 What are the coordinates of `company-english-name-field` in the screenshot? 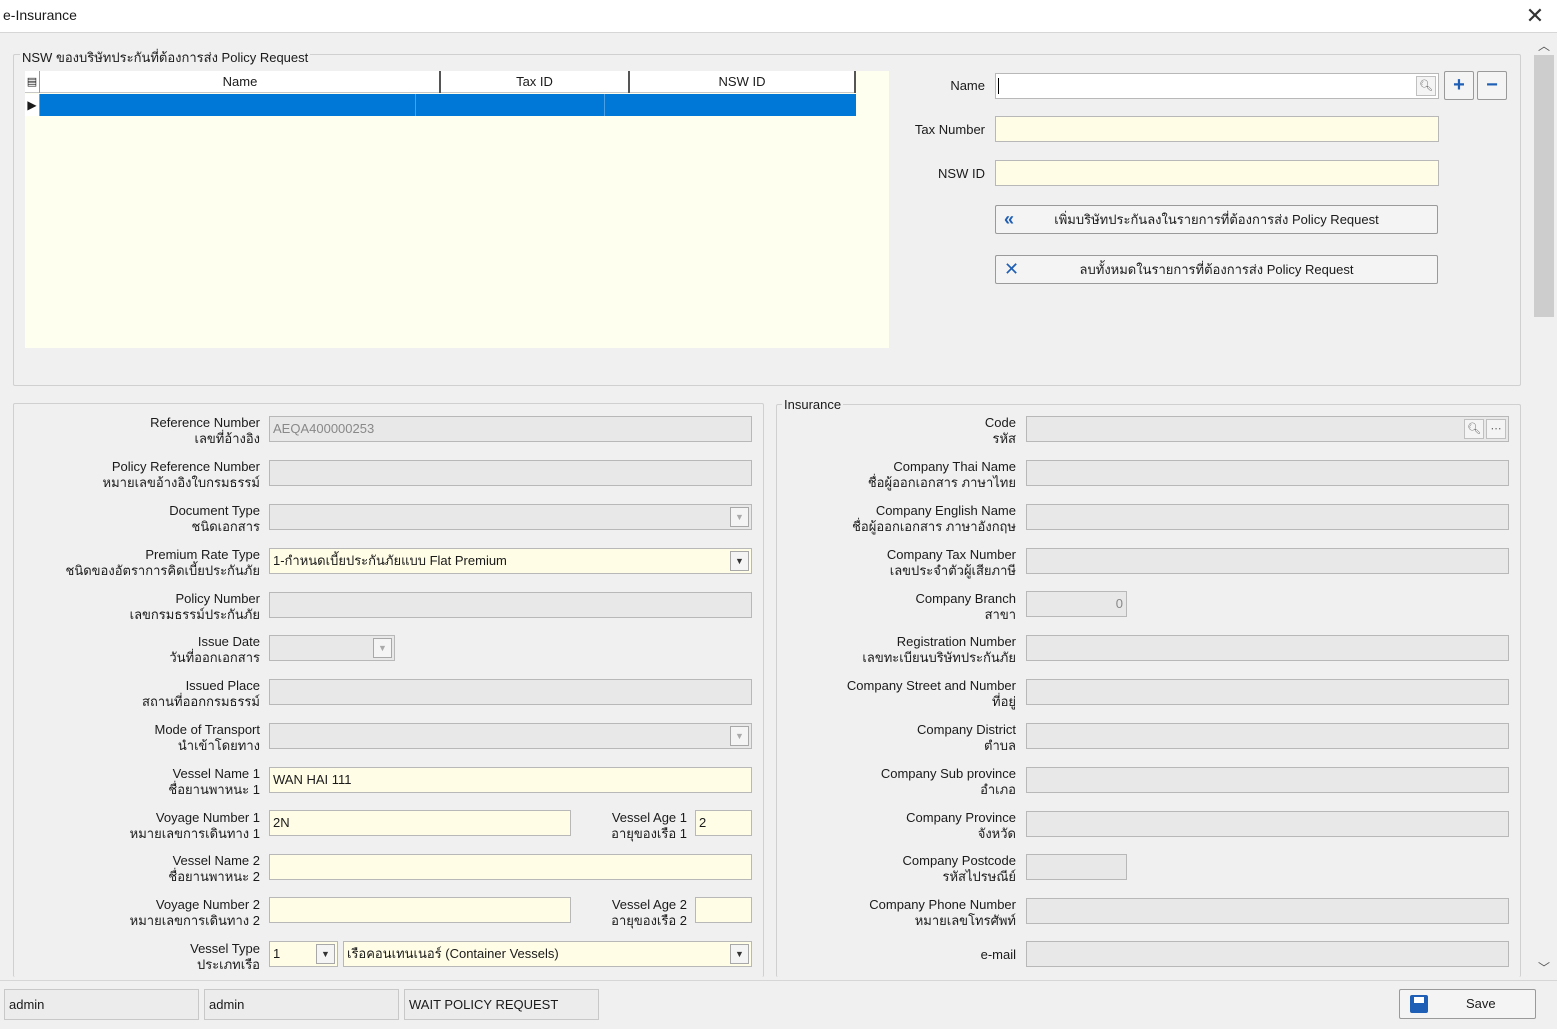 It's located at (1267, 517).